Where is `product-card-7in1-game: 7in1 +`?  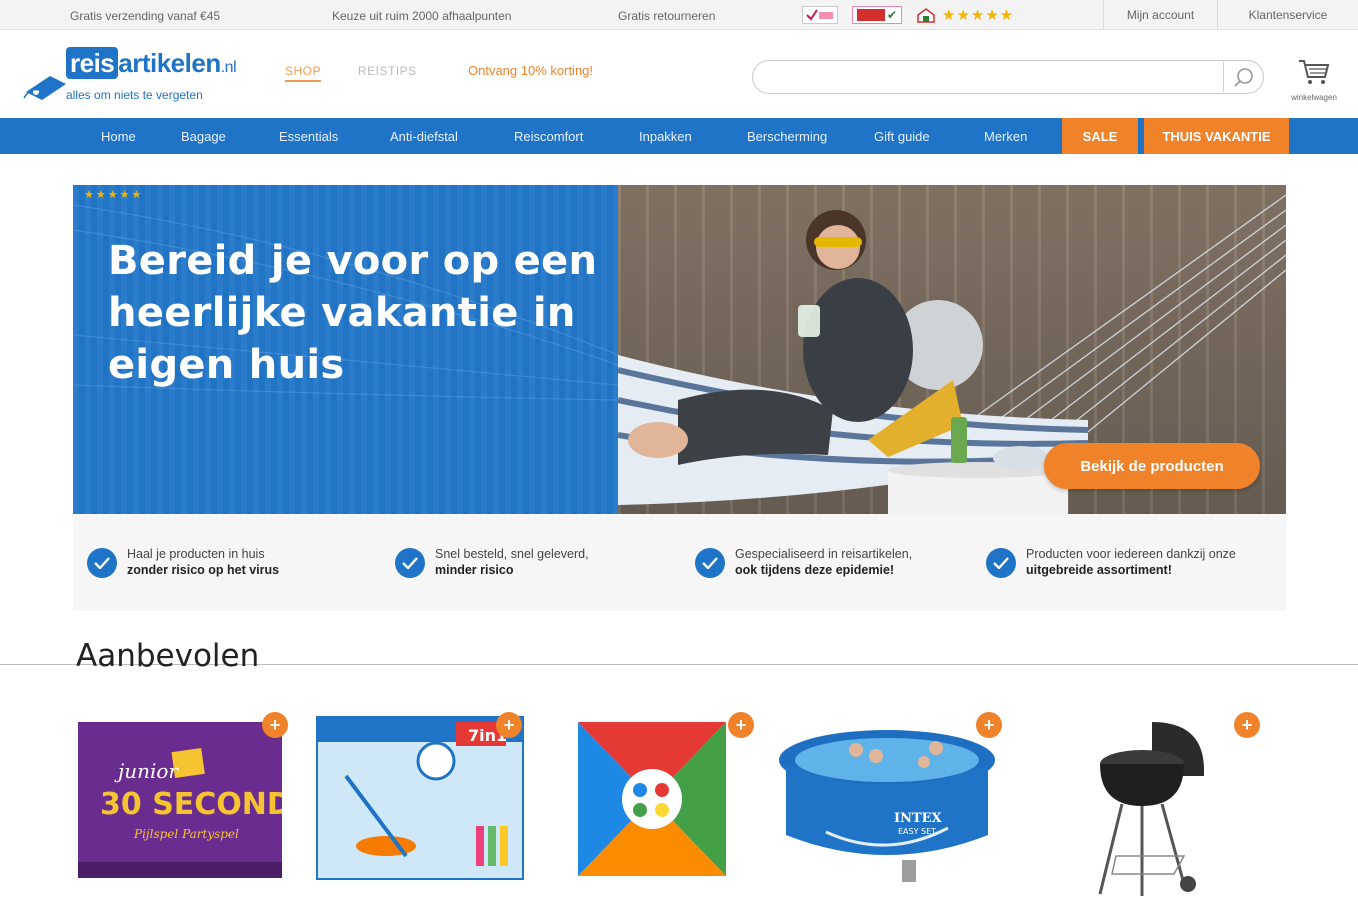 product-card-7in1-game: 7in1 + is located at coordinates (422, 803).